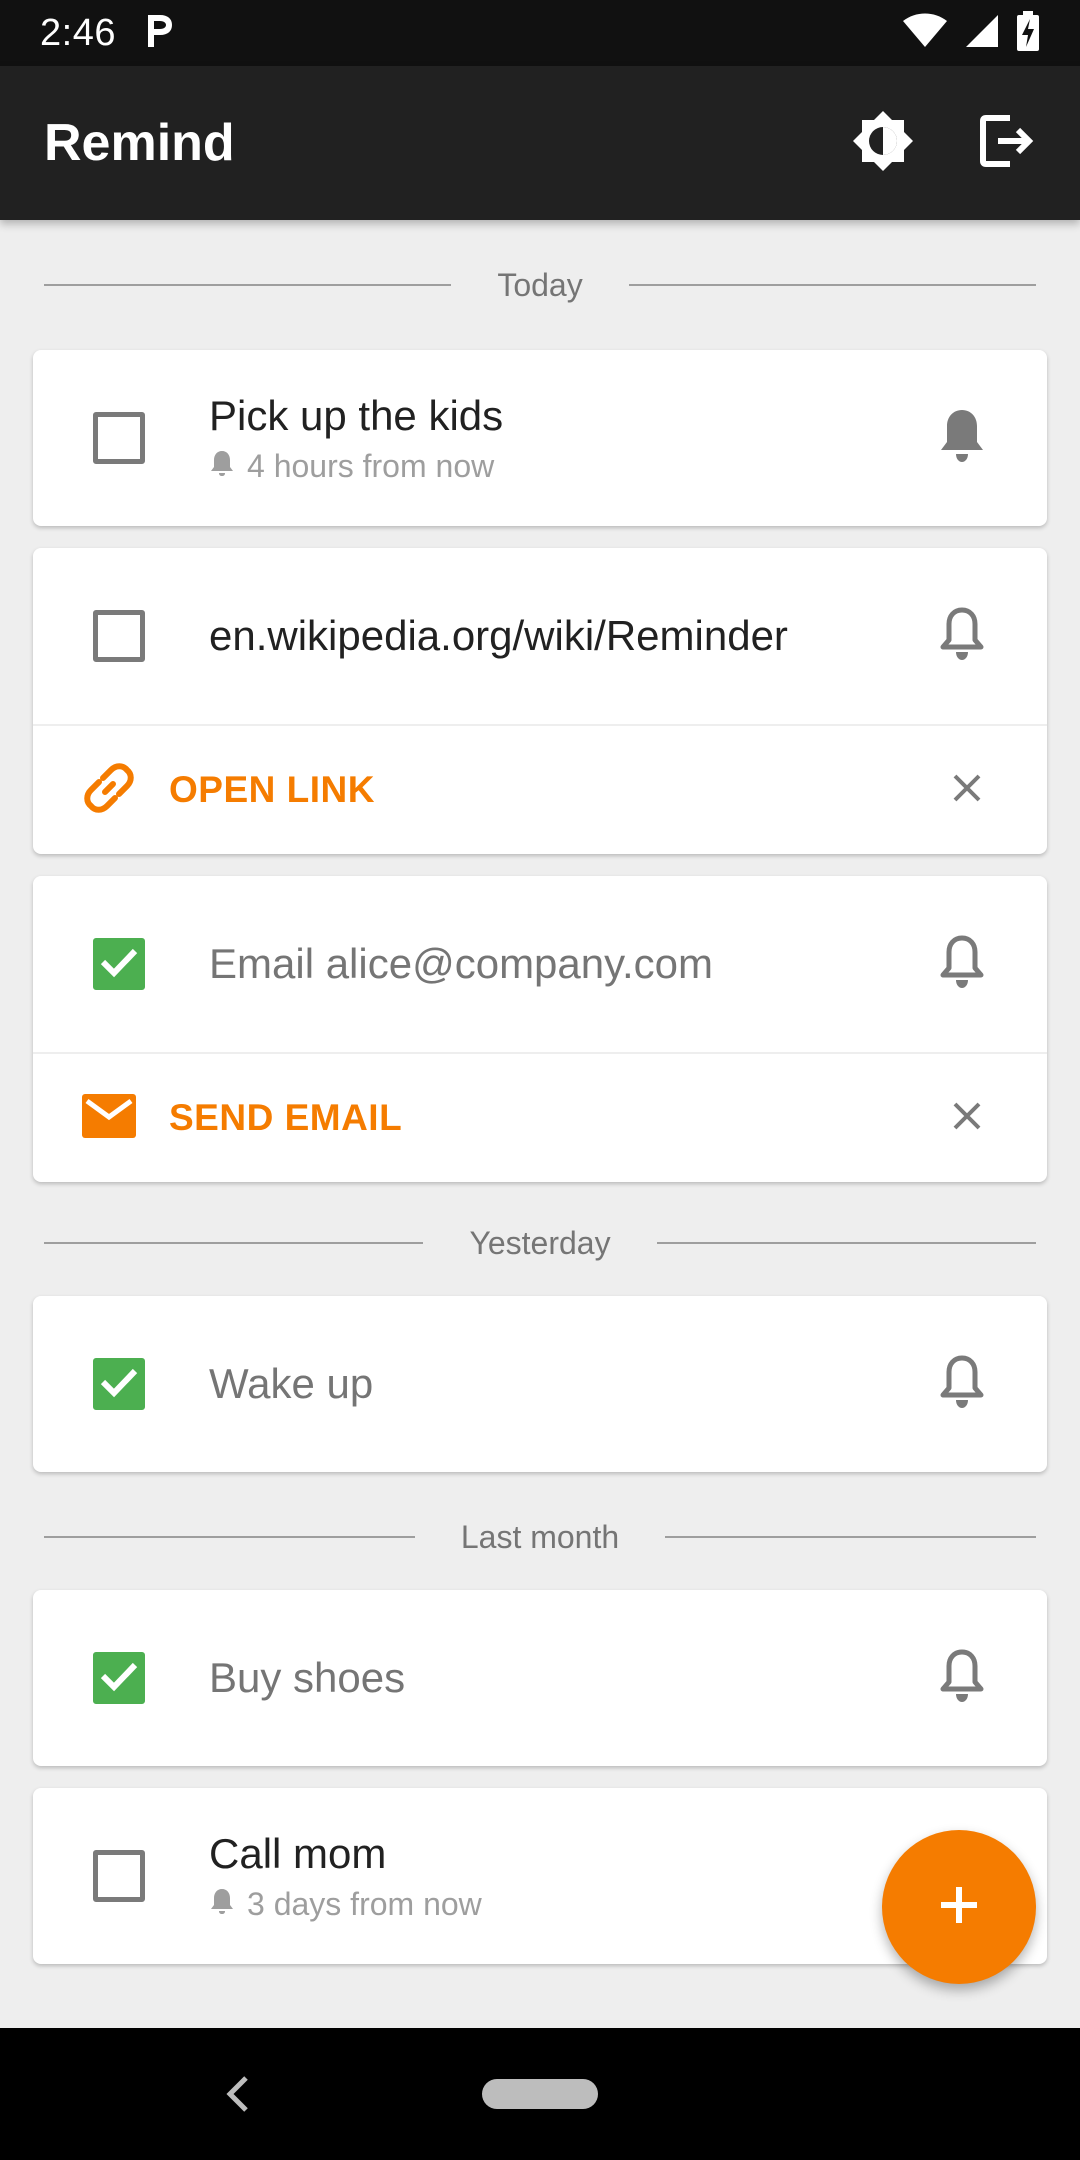 The width and height of the screenshot is (1080, 2160). What do you see at coordinates (600, 1904) in the screenshot?
I see `reminder-due: 3 days from now` at bounding box center [600, 1904].